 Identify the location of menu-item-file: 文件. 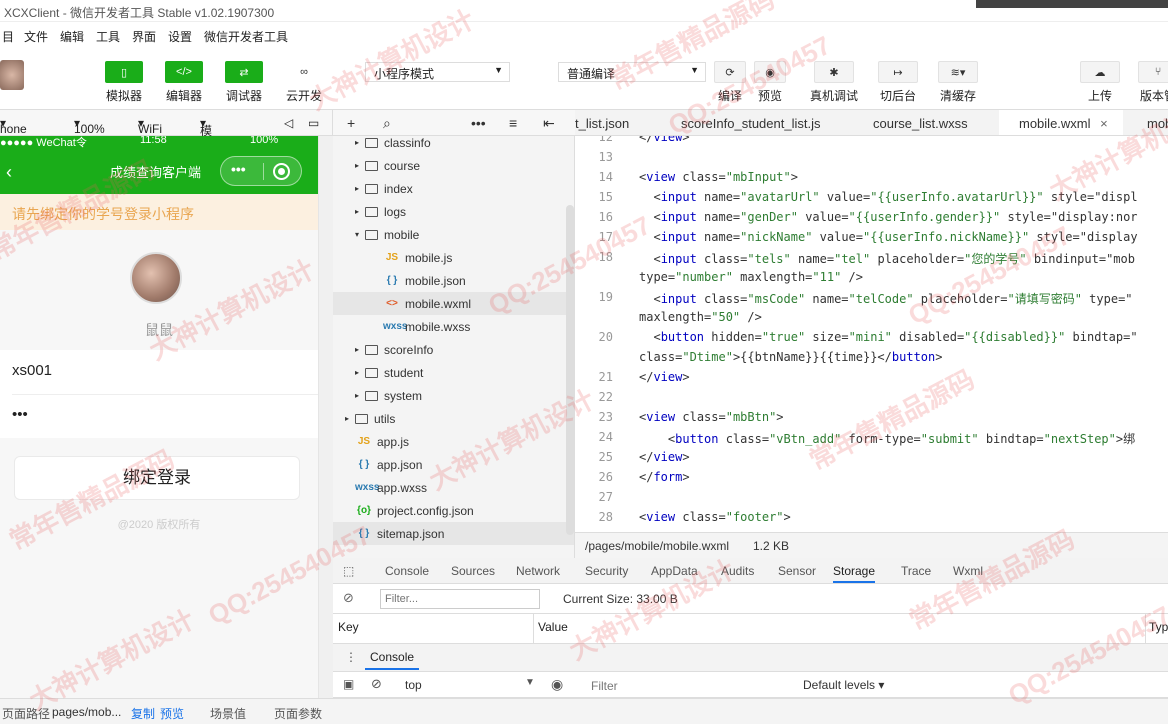
(36, 36).